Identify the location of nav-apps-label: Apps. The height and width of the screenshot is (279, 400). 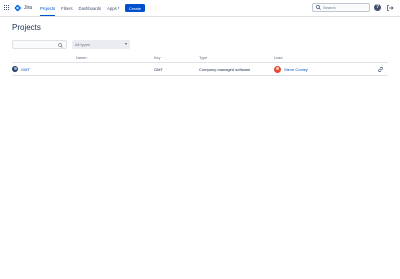
(112, 8).